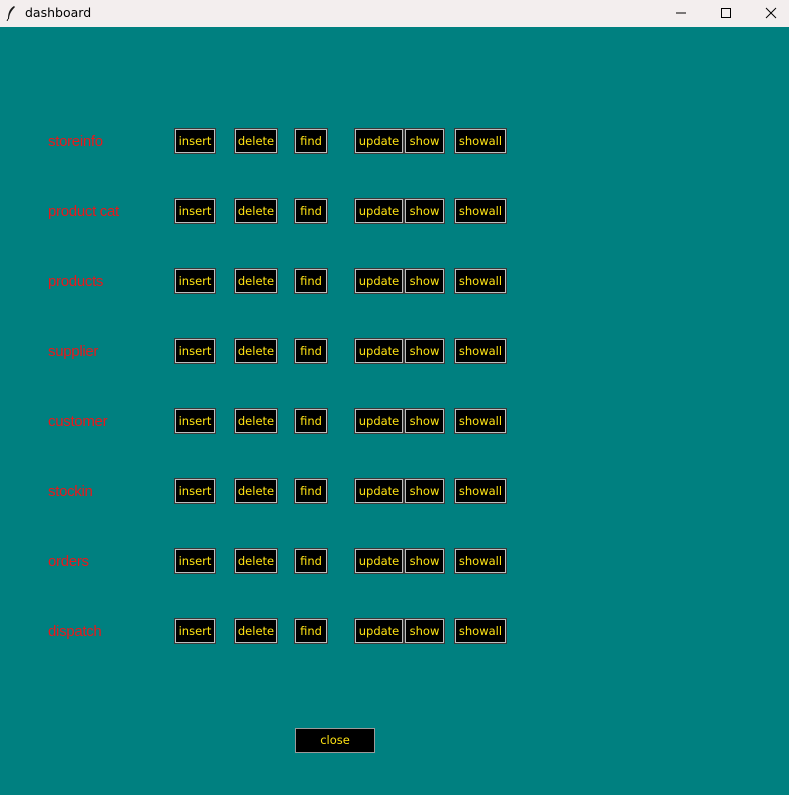  I want to click on maximize-icon, so click(726, 13).